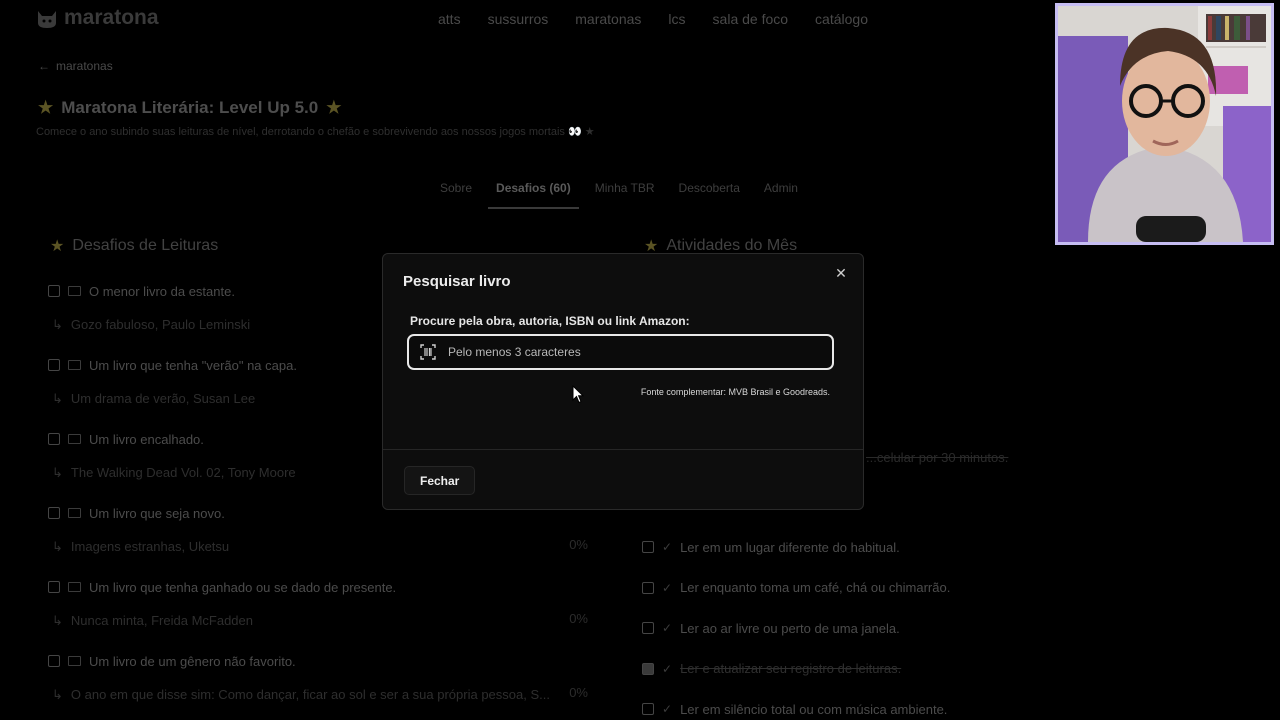 Image resolution: width=1280 pixels, height=720 pixels. Describe the element at coordinates (676, 19) in the screenshot. I see `nav-item-lcs: lcs` at that location.